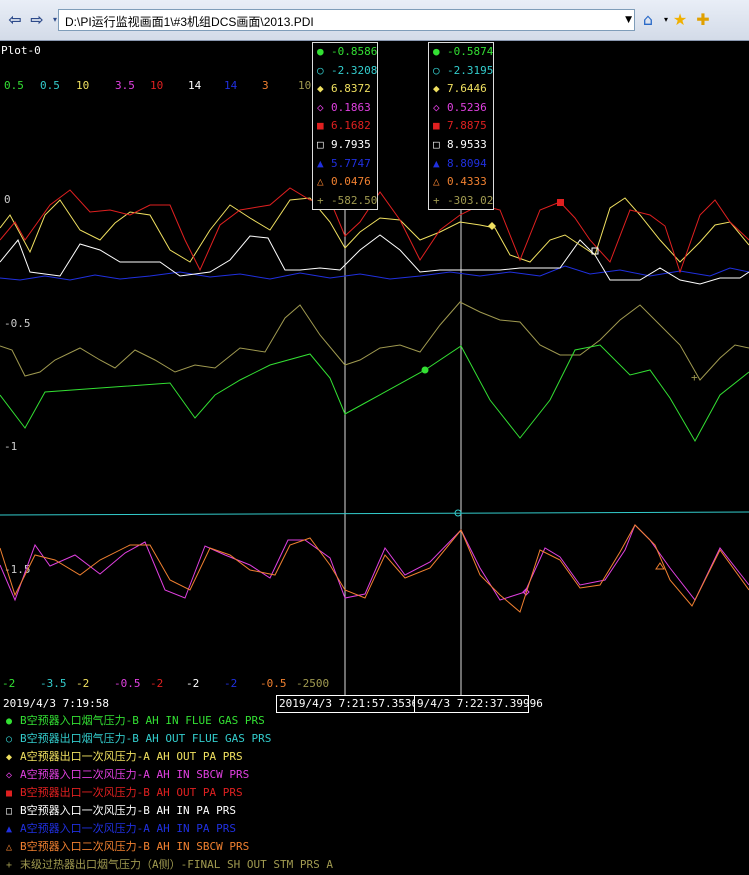  I want to click on series-value: -303.02, so click(470, 200).